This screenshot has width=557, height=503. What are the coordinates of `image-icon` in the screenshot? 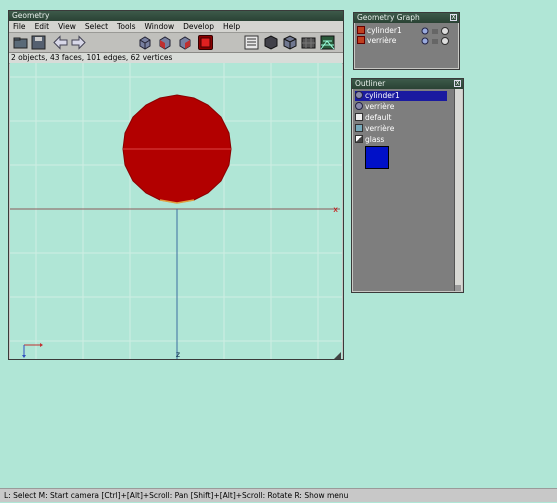 It's located at (359, 139).